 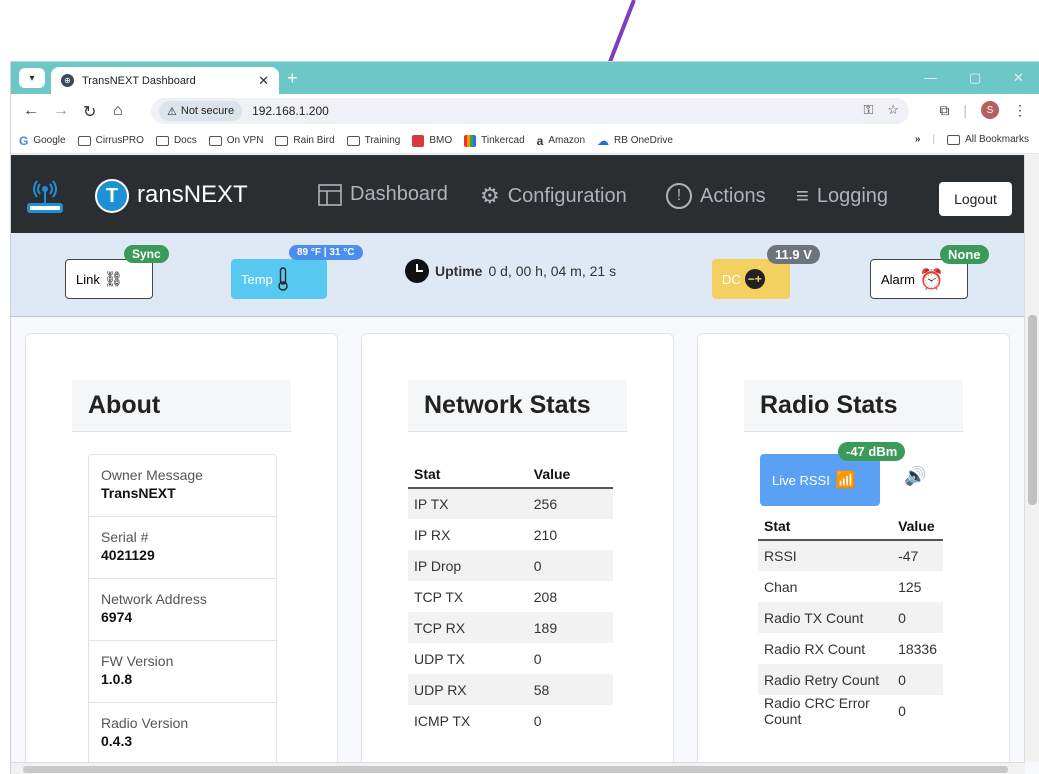 I want to click on stat-value: 210, so click(x=570, y=534).